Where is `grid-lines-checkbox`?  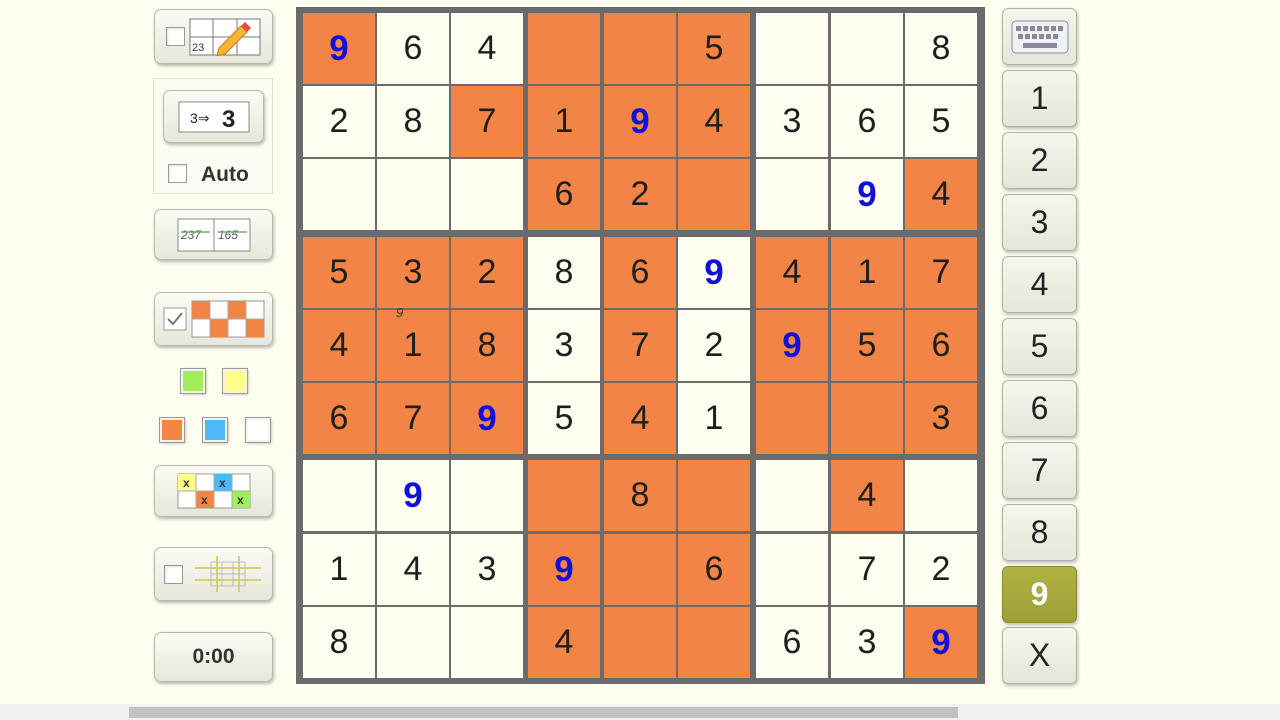
grid-lines-checkbox is located at coordinates (173, 574).